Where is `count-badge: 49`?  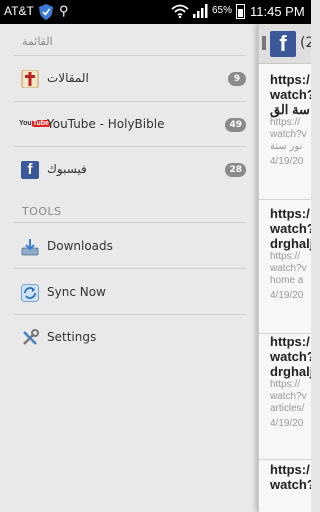 count-badge: 49 is located at coordinates (235, 125).